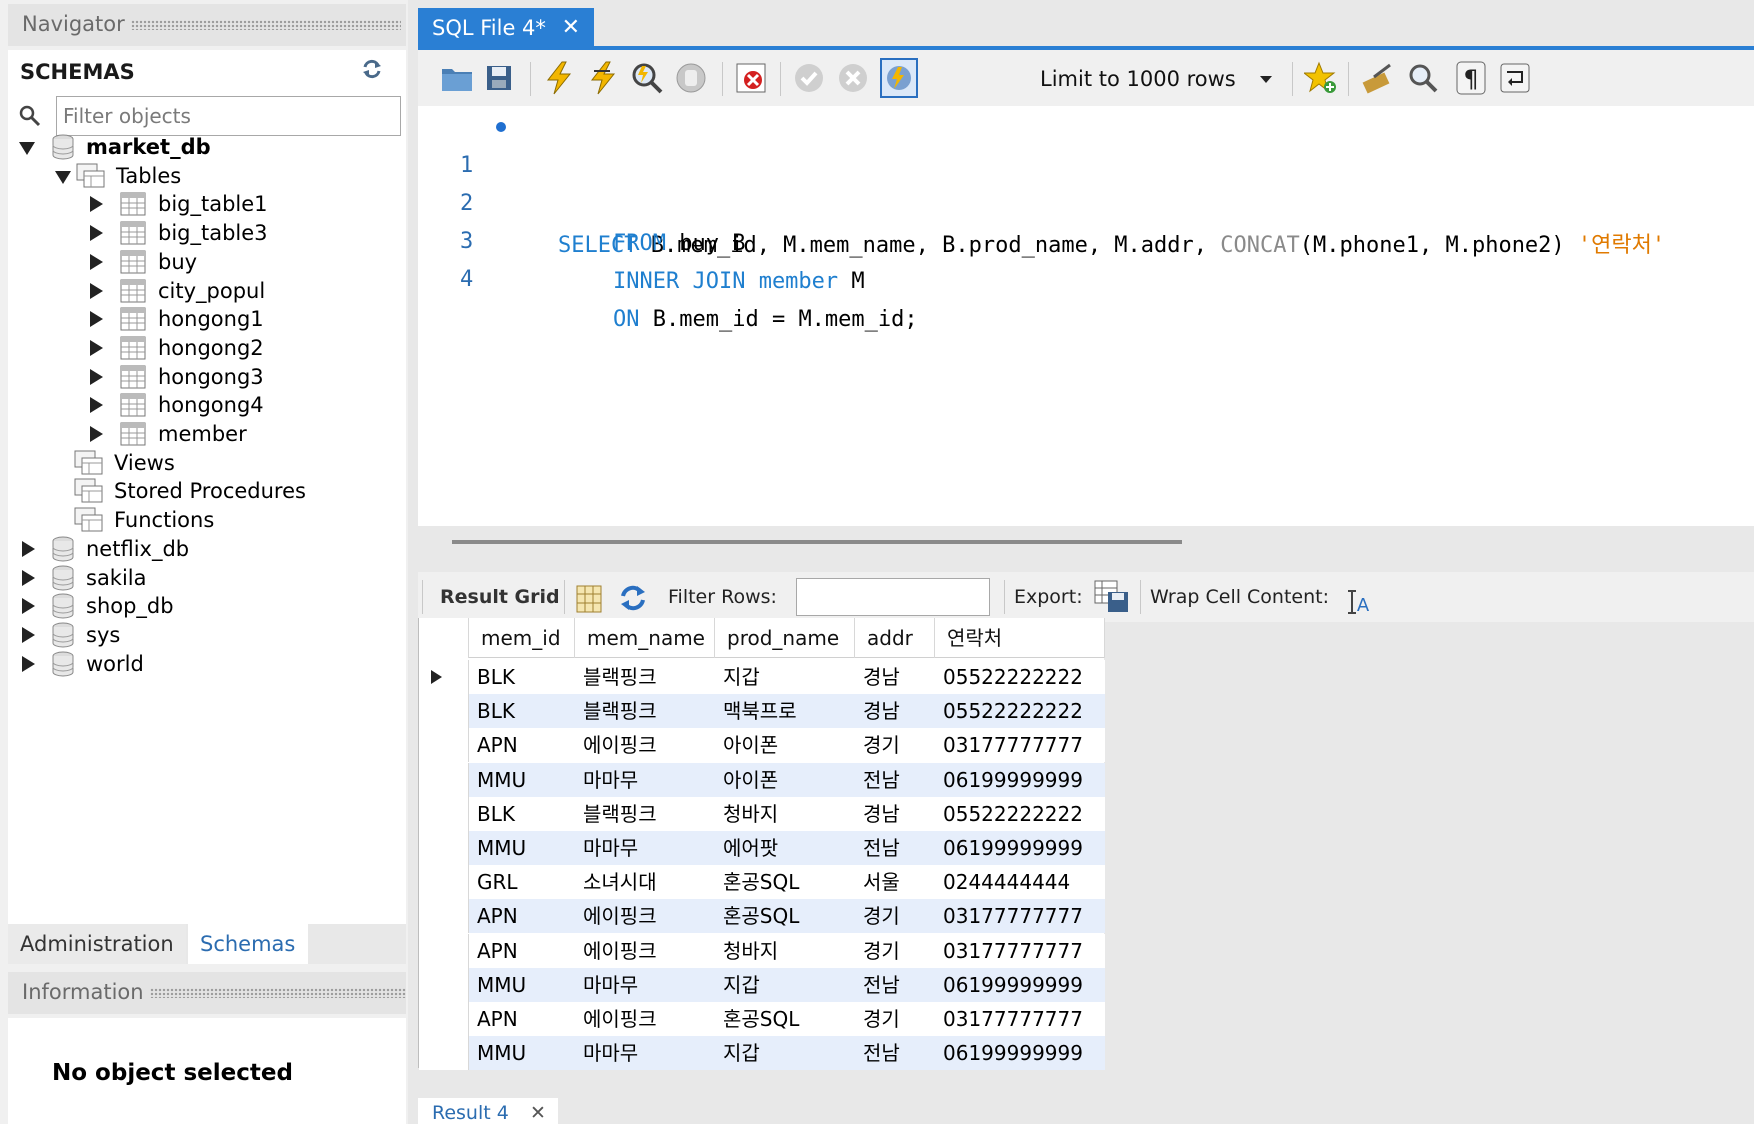 The image size is (1754, 1124). I want to click on tree-table-hongong3: hongong3, so click(175, 377).